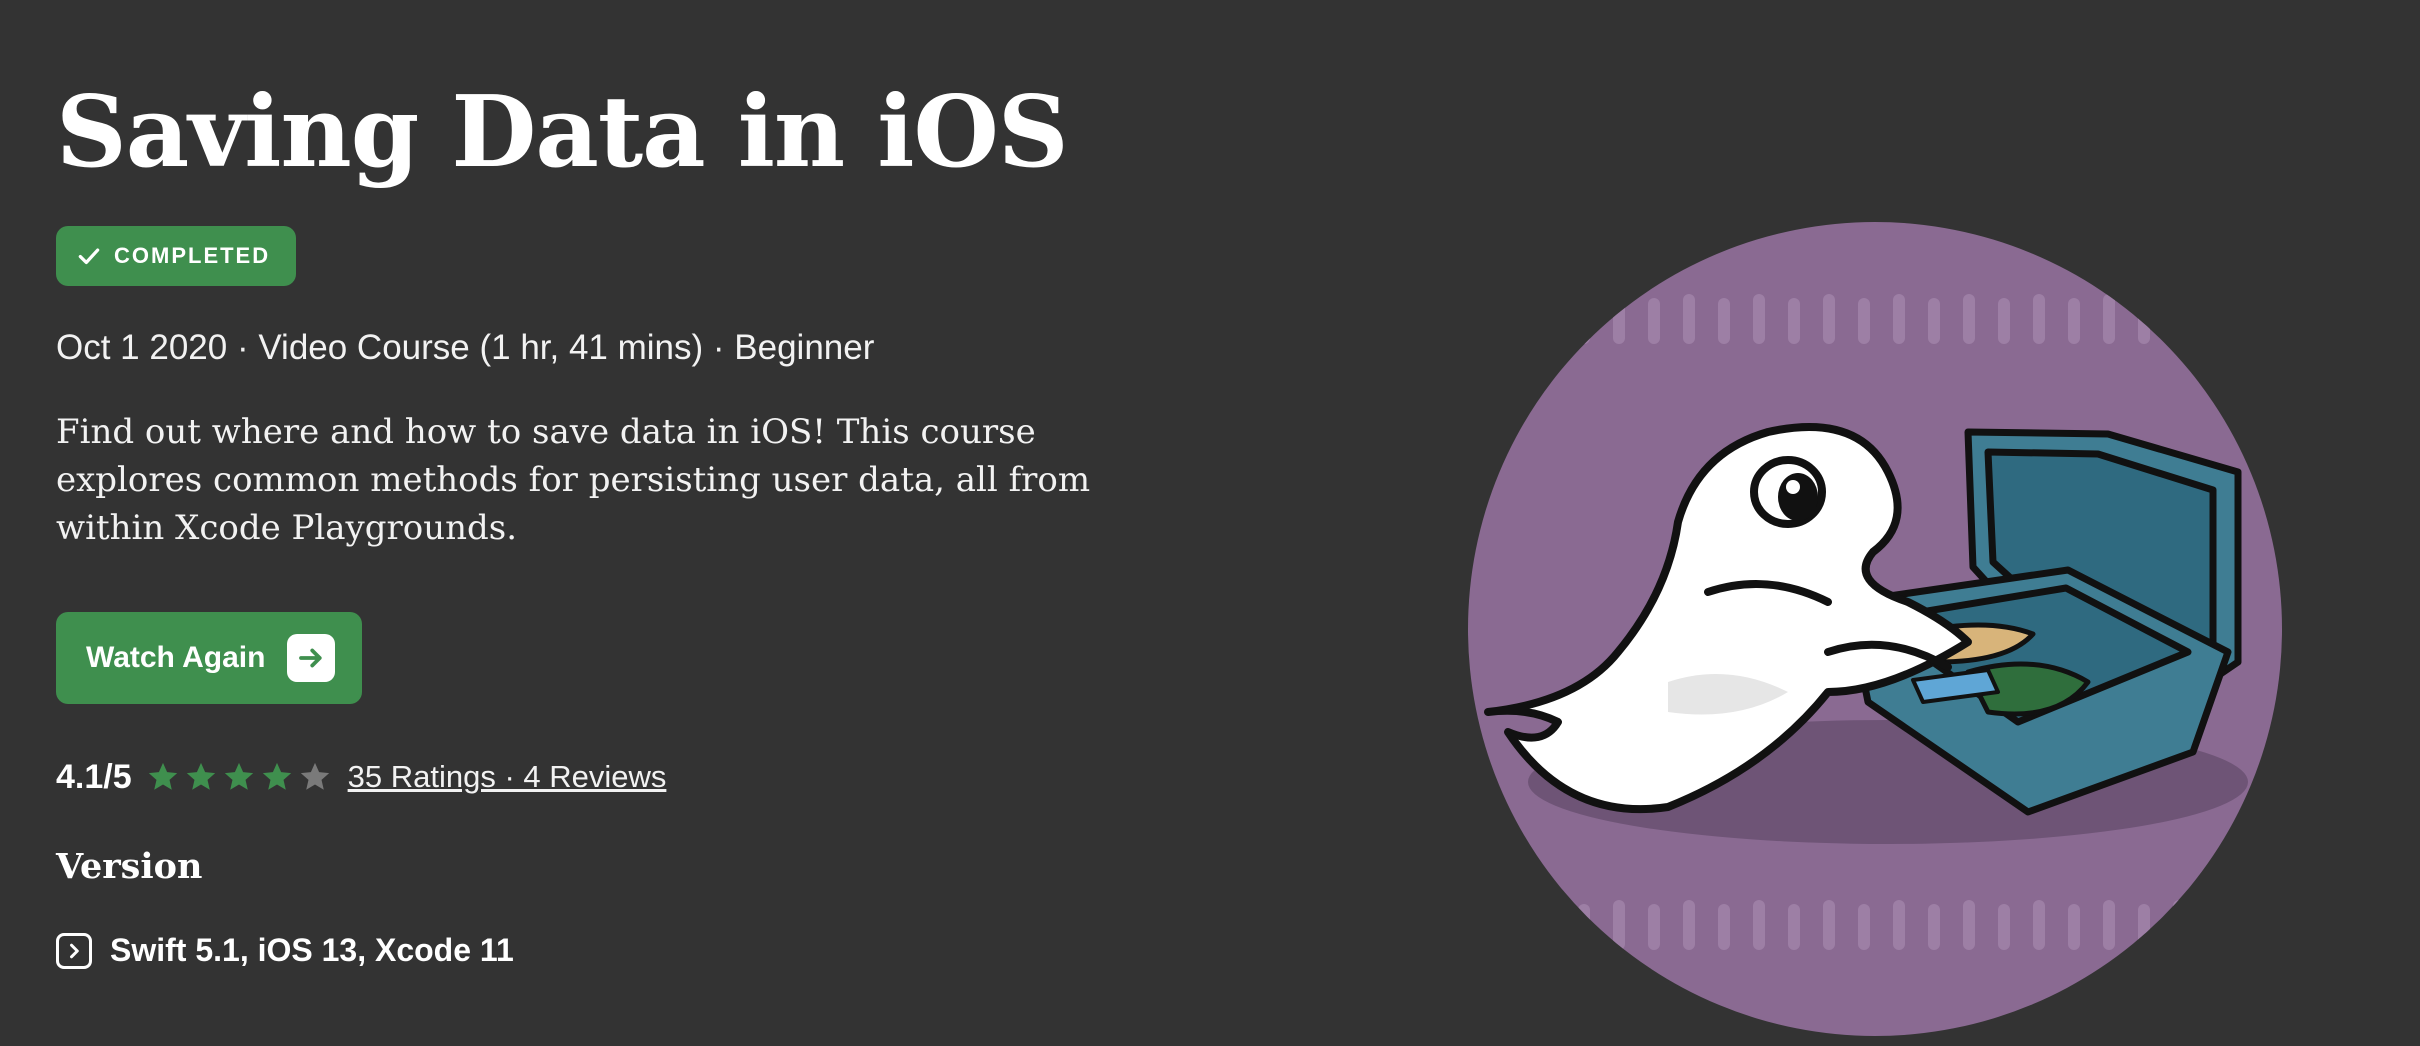 Image resolution: width=2420 pixels, height=1046 pixels. I want to click on rating-score: 4.1/5, so click(94, 776).